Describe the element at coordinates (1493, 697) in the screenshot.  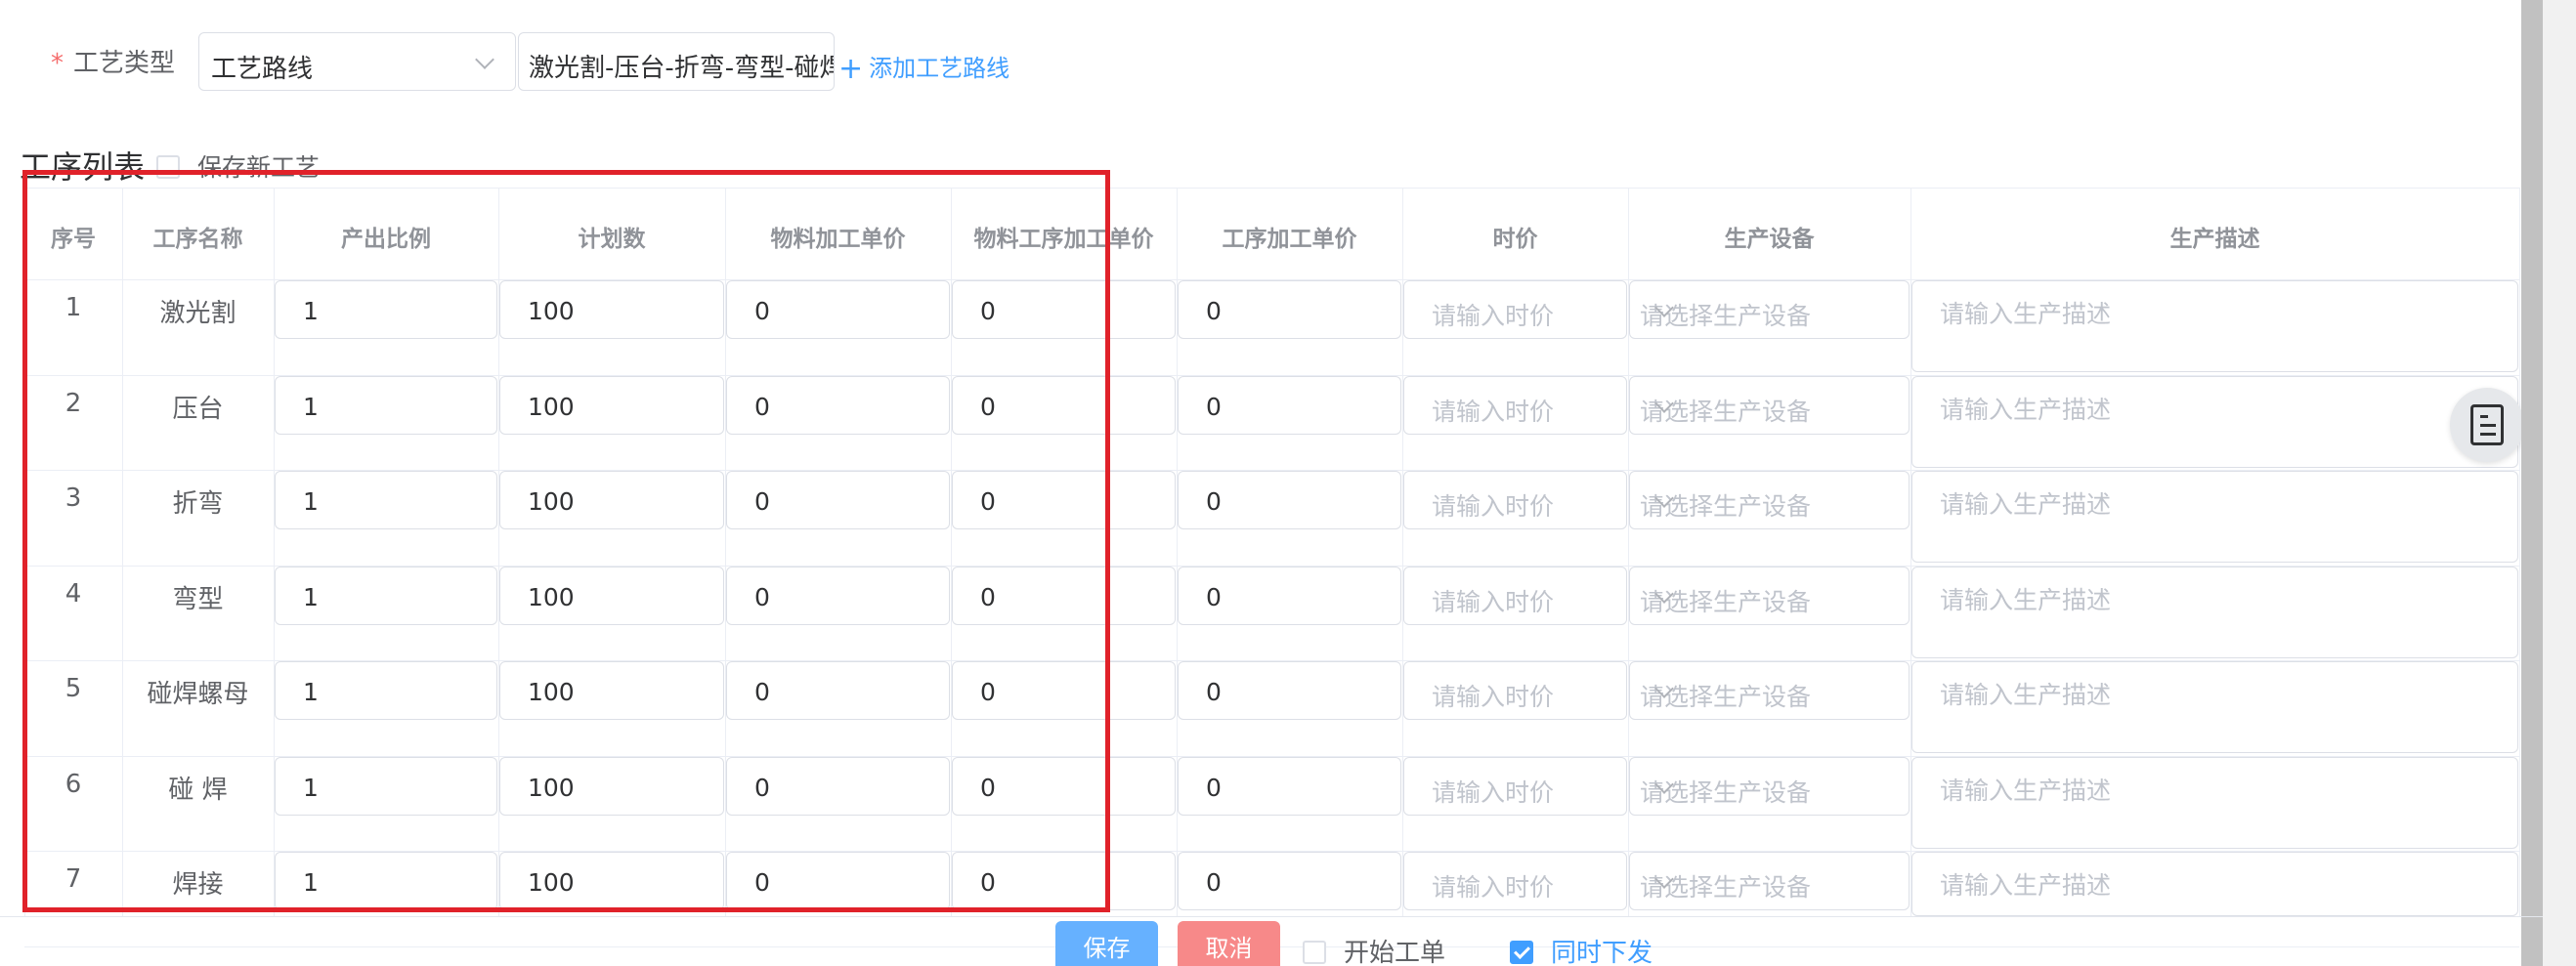
I see `hourly-price-placeholder: 请输入时价` at that location.